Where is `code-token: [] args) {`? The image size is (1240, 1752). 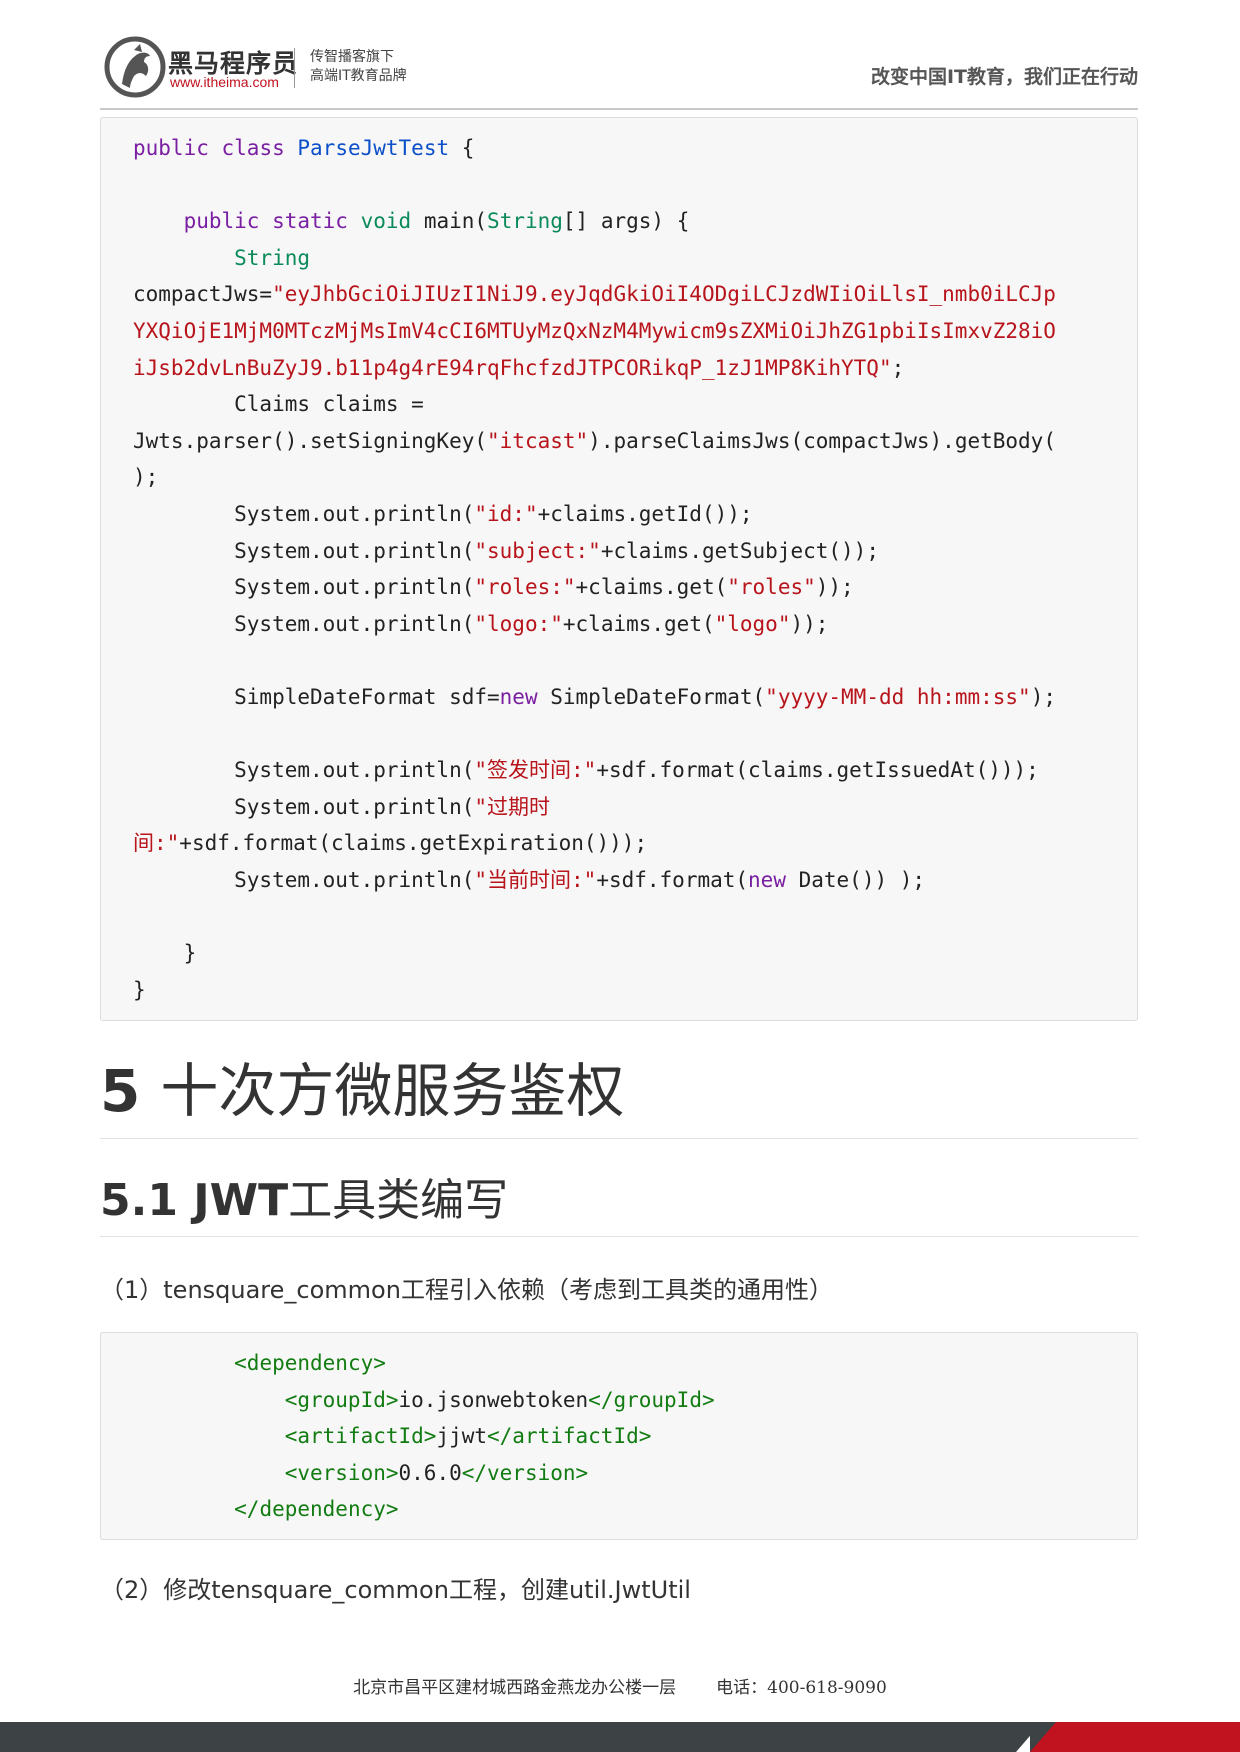 code-token: [] args) { is located at coordinates (626, 221).